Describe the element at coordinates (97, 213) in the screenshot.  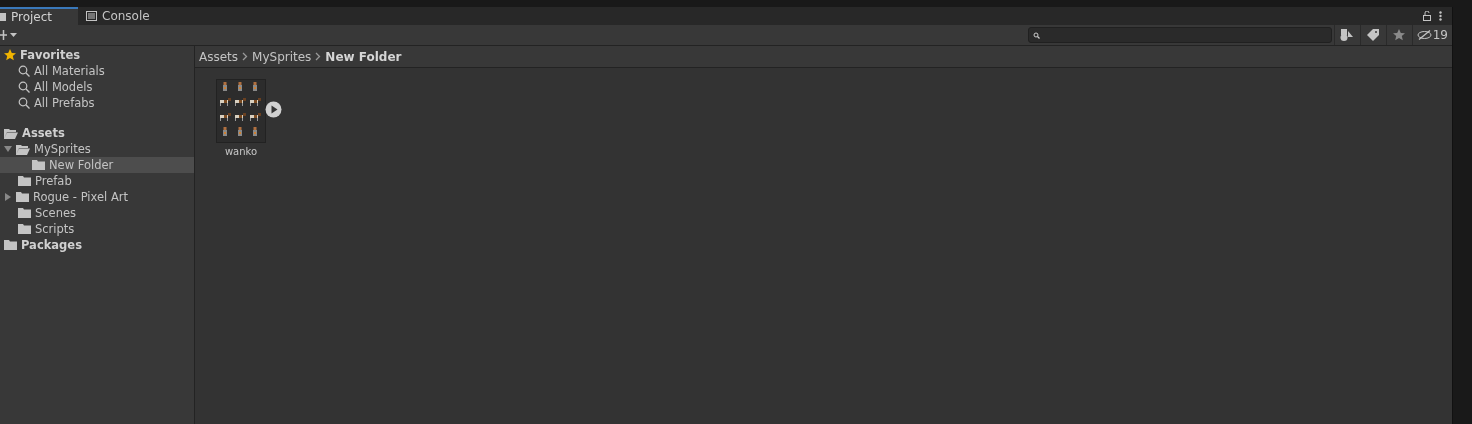
I see `tree-item: Scenes` at that location.